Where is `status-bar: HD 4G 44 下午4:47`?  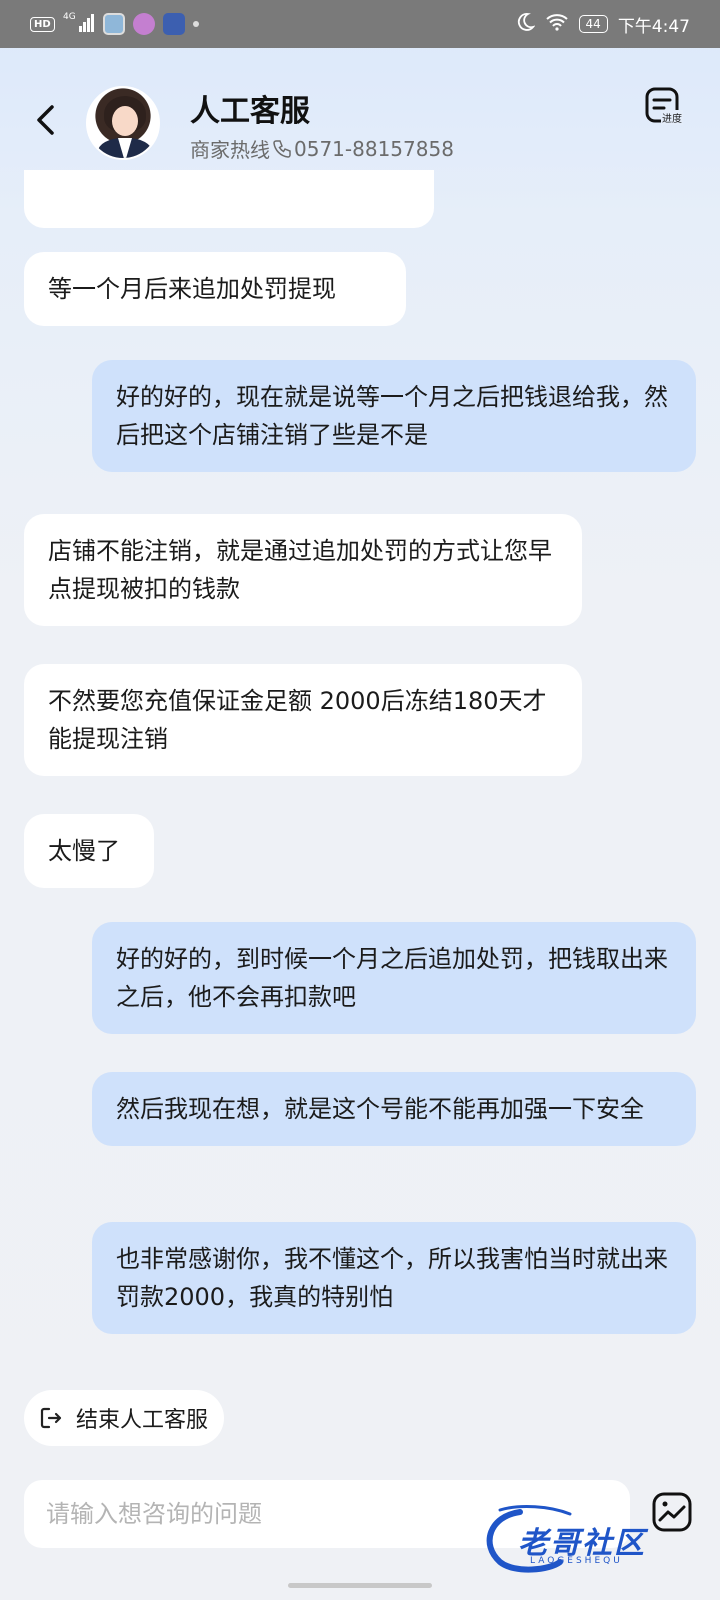 status-bar: HD 4G 44 下午4:47 is located at coordinates (360, 24).